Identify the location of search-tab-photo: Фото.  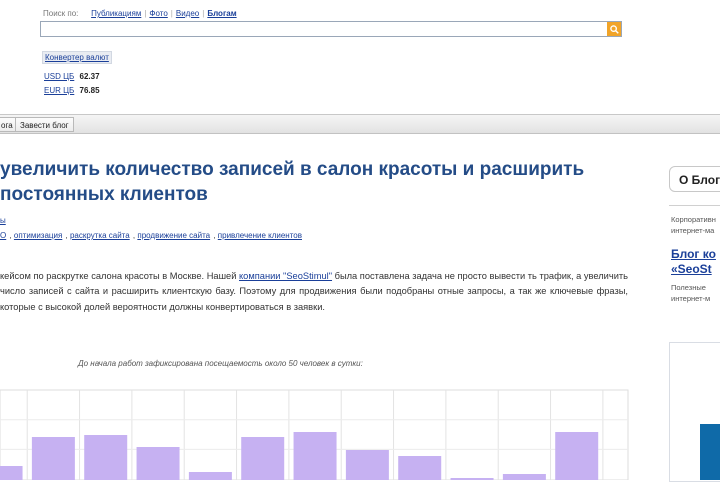
(158, 13).